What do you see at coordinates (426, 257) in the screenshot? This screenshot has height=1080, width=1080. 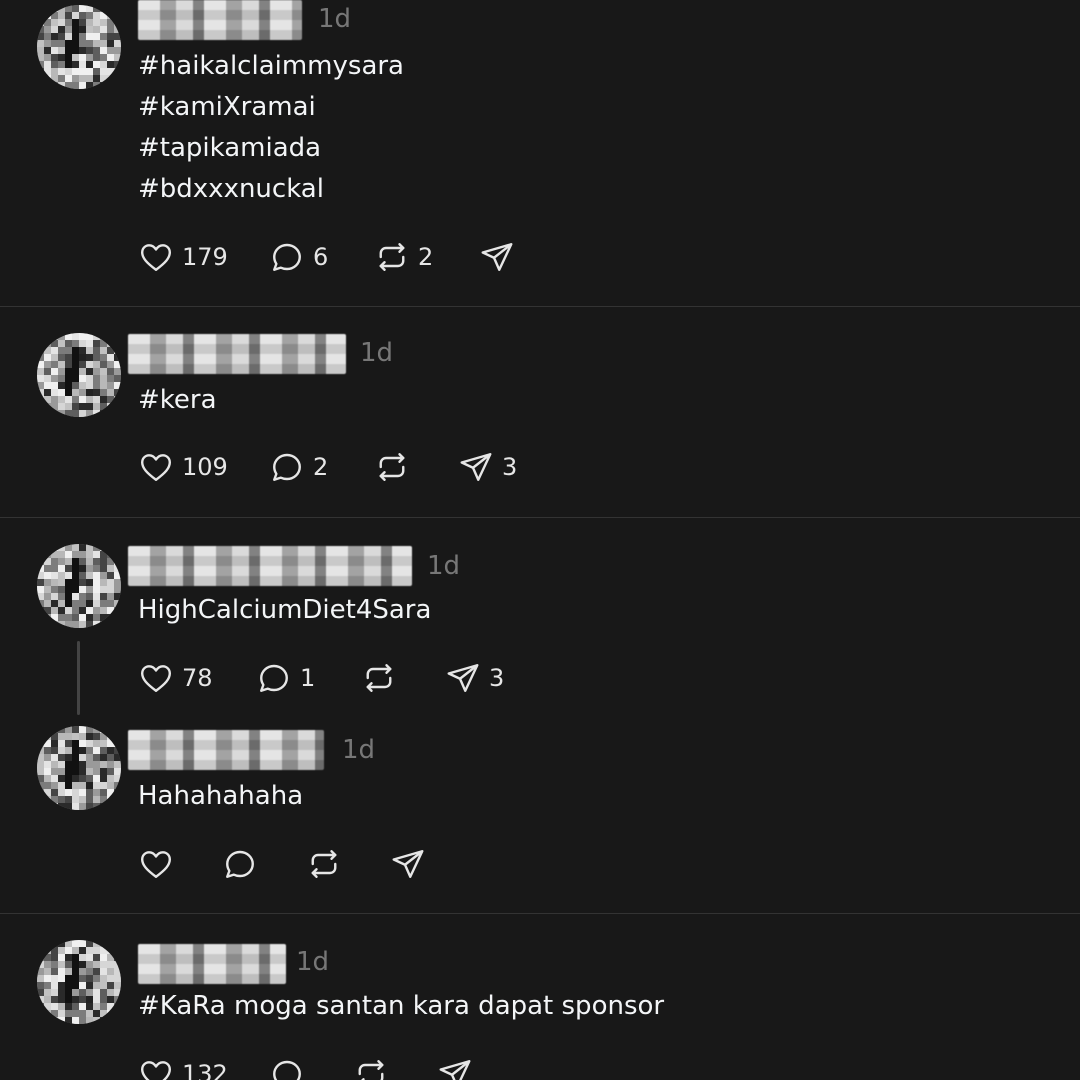 I see `repost-count: 2` at bounding box center [426, 257].